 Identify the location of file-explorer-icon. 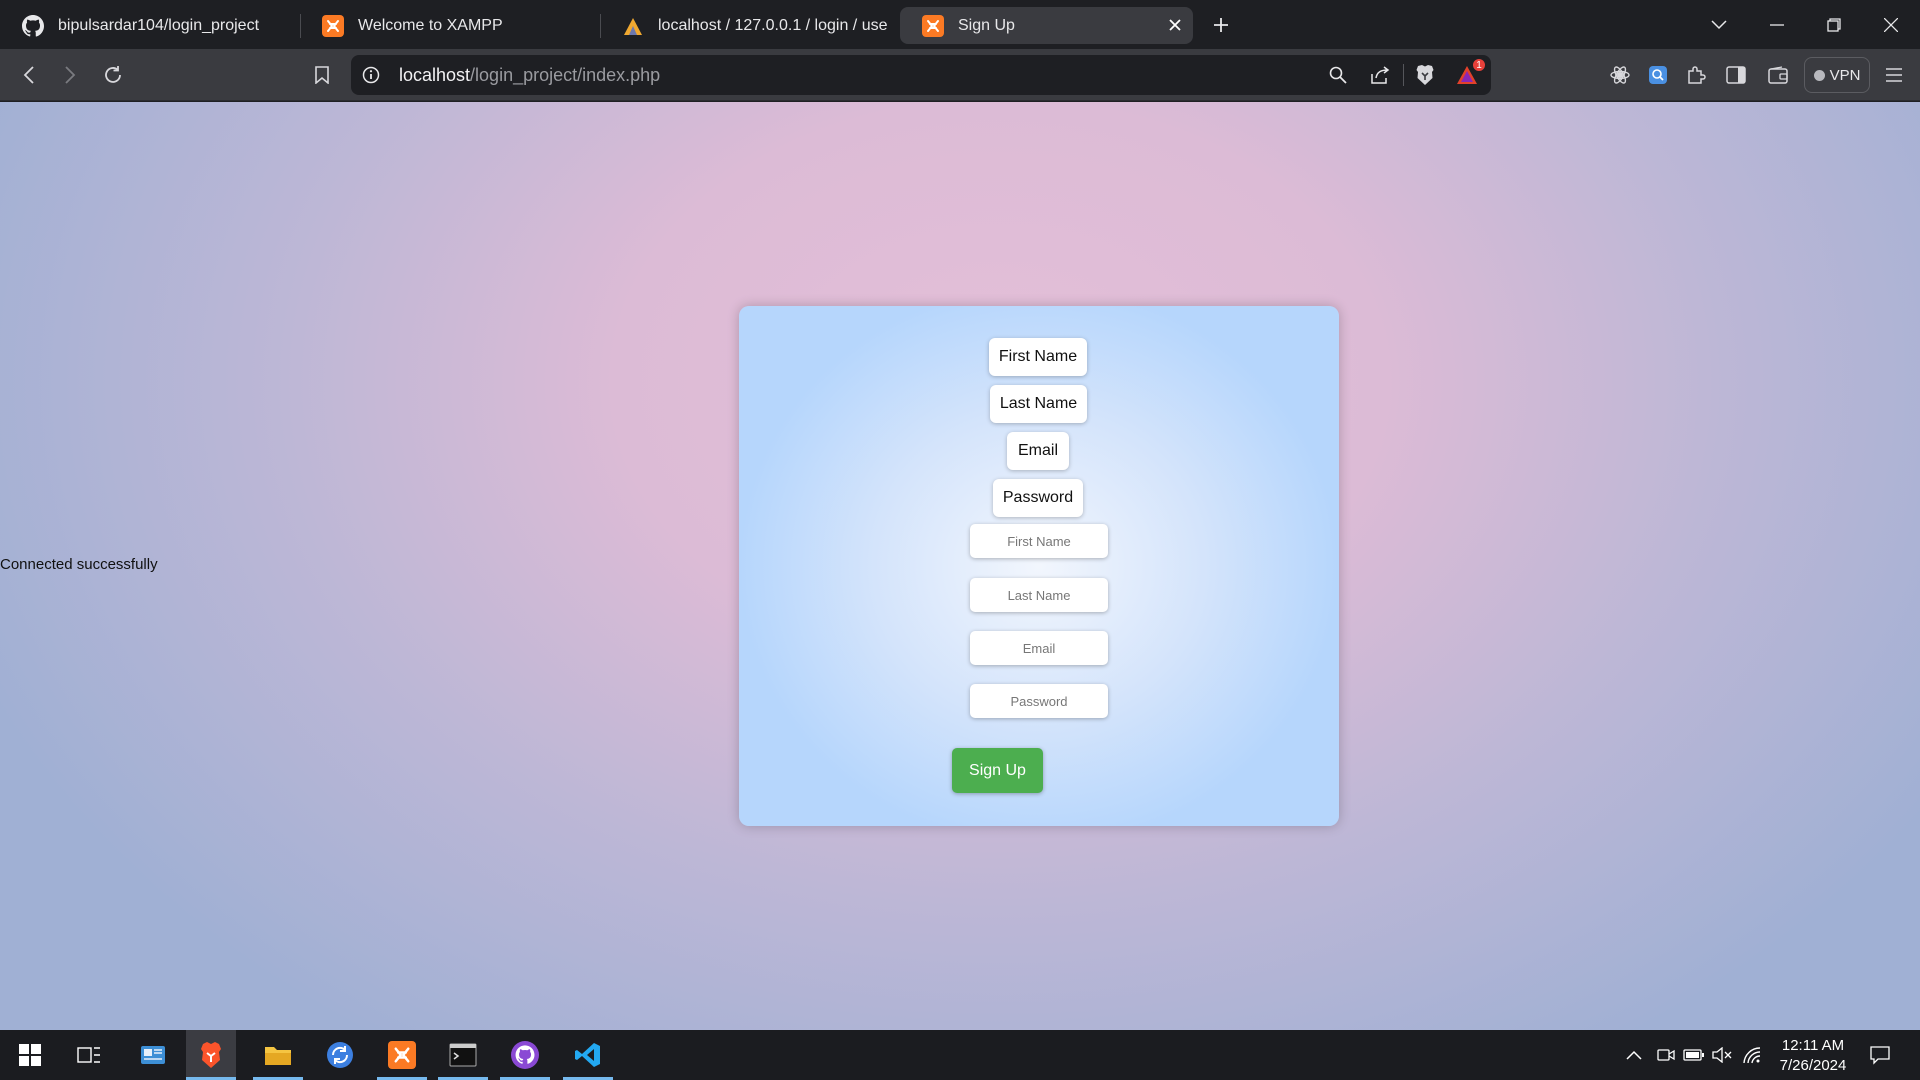
(278, 1055).